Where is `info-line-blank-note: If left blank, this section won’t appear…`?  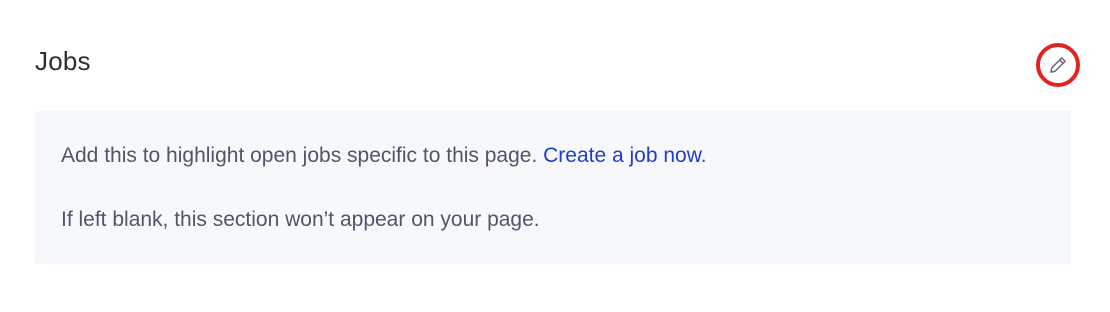 info-line-blank-note: If left blank, this section won’t appear… is located at coordinates (300, 219).